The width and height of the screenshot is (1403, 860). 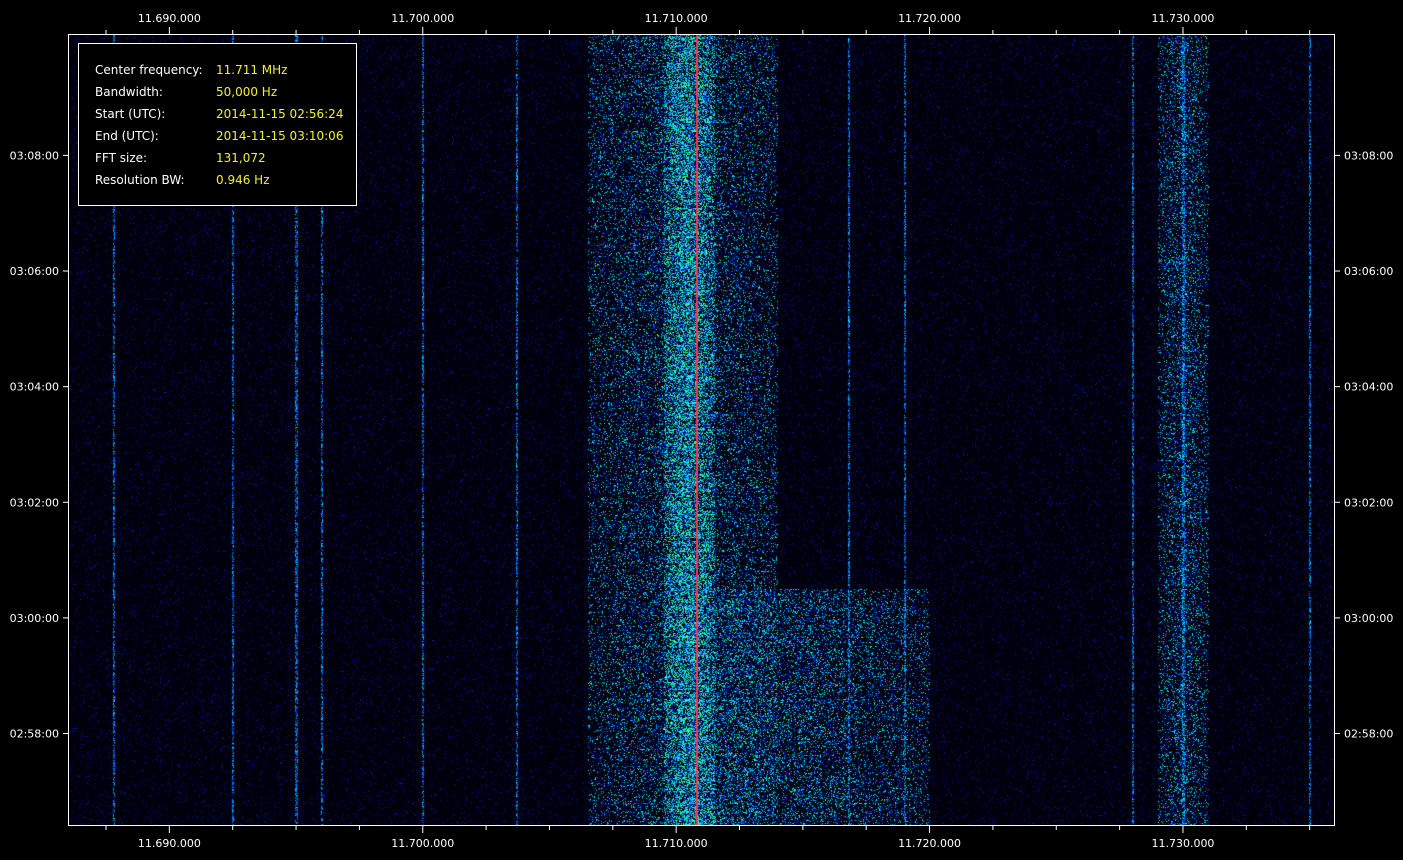 I want to click on y-tick-label-left: 03:00:00, so click(x=34, y=618).